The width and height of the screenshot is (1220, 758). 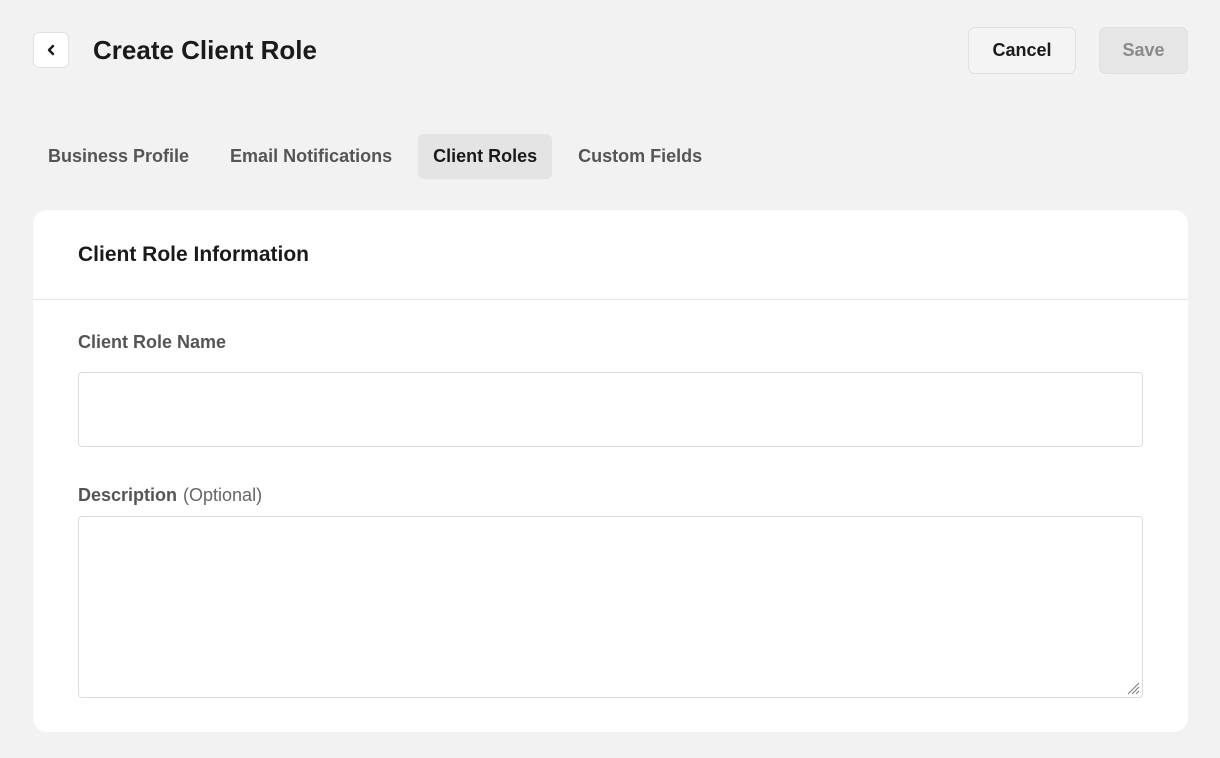 I want to click on client-role-name-label: Client Role Name, so click(x=152, y=342).